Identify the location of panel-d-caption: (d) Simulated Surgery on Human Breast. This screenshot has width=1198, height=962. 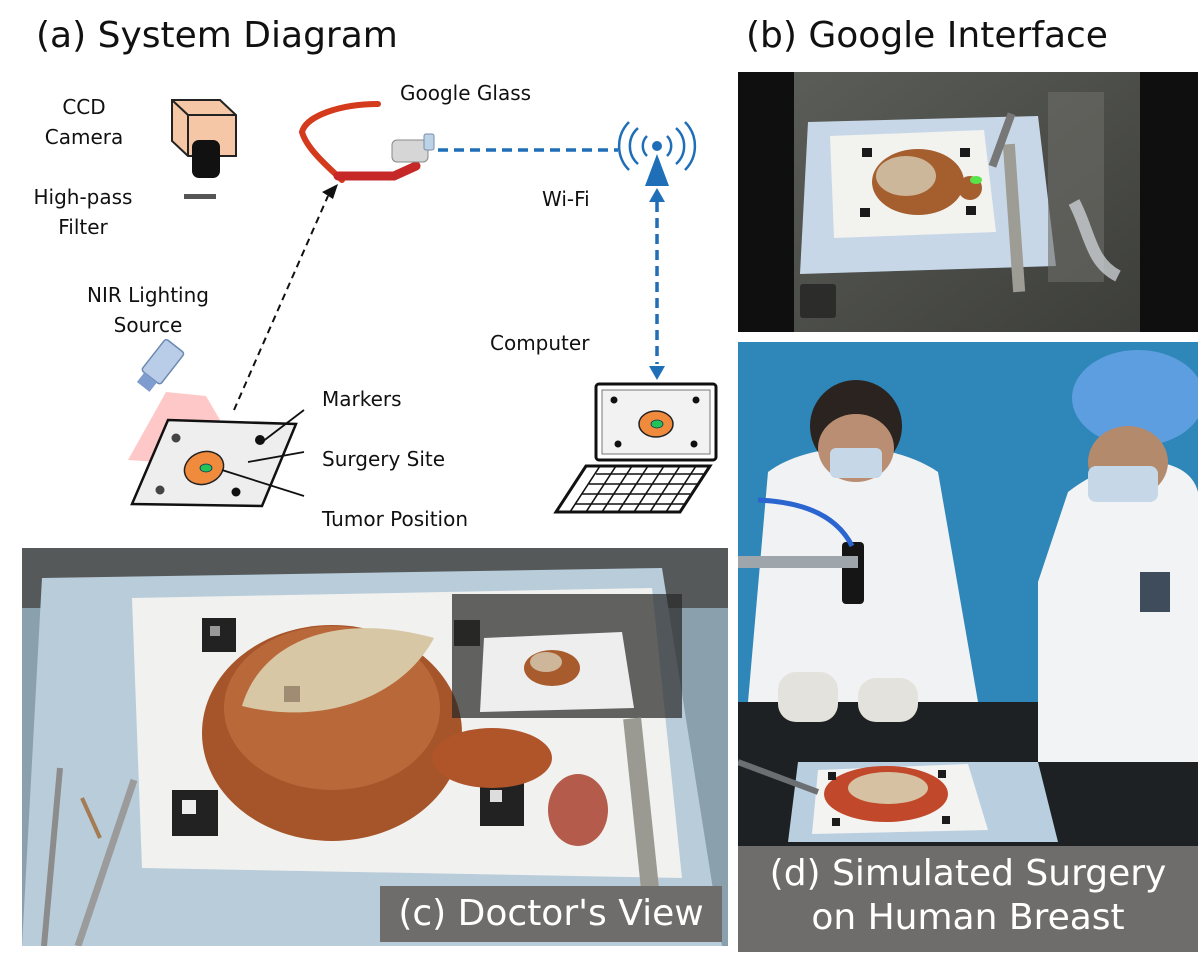
(968, 899).